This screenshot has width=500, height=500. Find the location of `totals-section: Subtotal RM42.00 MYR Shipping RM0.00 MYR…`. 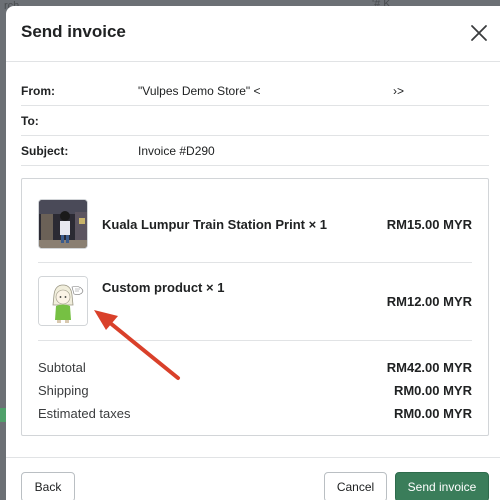

totals-section: Subtotal RM42.00 MYR Shipping RM0.00 MYR… is located at coordinates (255, 391).